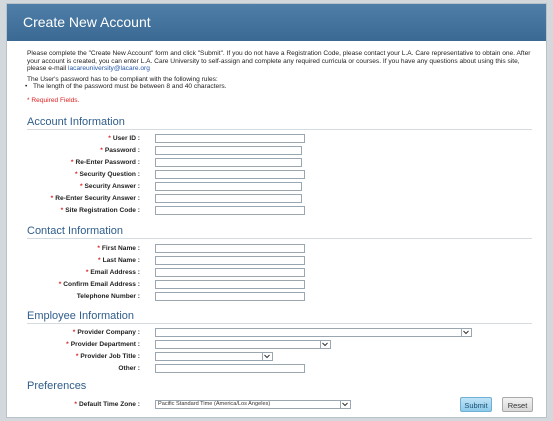 The image size is (553, 421). I want to click on other-row: Other :, so click(276, 369).